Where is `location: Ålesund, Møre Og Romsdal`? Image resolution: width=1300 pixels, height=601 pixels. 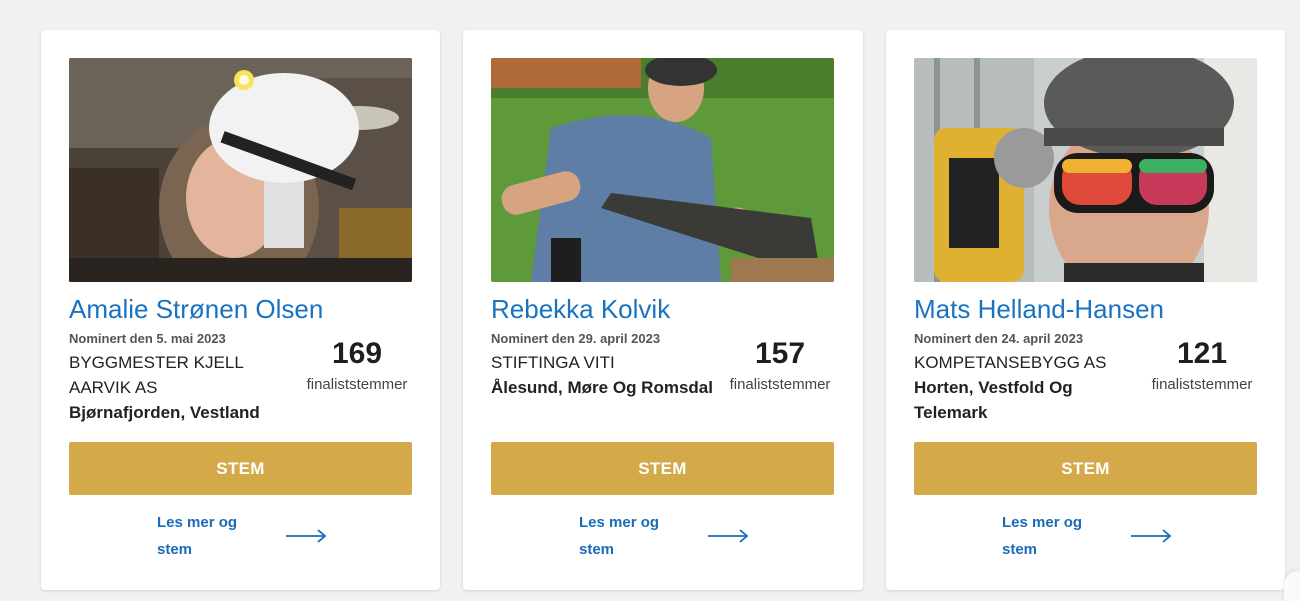 location: Ålesund, Møre Og Romsdal is located at coordinates (602, 387).